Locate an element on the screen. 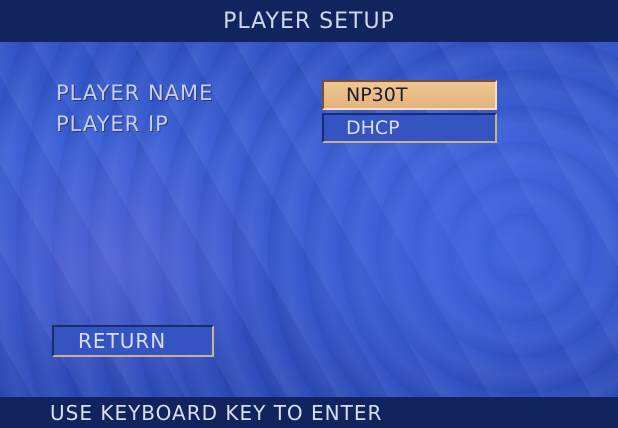 The width and height of the screenshot is (618, 428). page-title: PLAYER SETUP is located at coordinates (309, 21).